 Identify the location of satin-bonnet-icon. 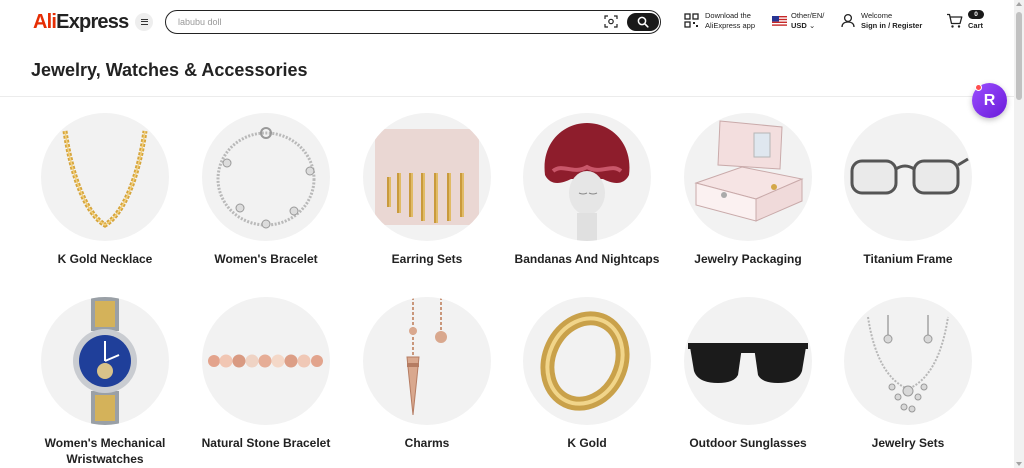
(587, 182).